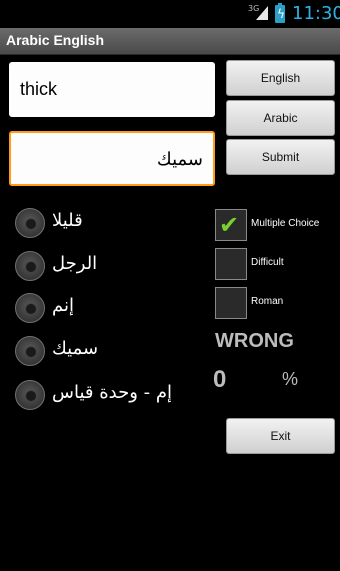 This screenshot has height=571, width=340. Describe the element at coordinates (267, 262) in the screenshot. I see `option-label: Difficult` at that location.